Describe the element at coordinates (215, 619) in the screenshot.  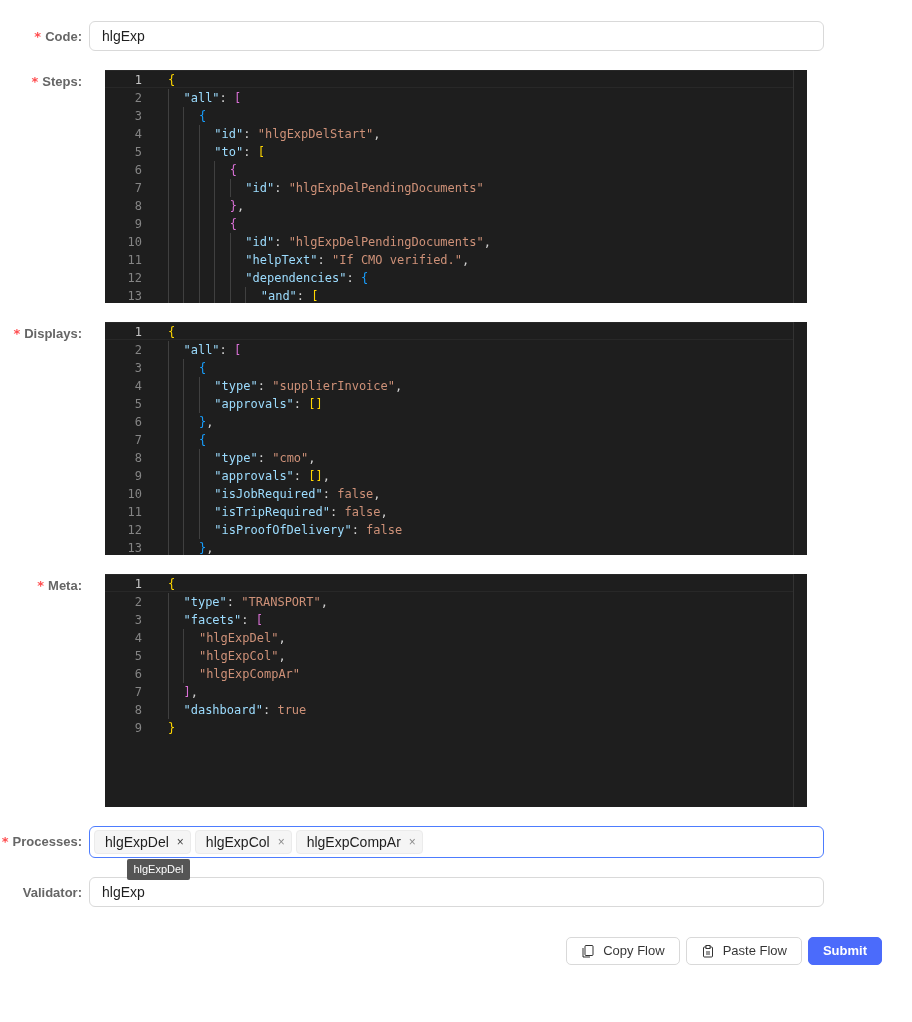
I see `code-line: "facets": [` at that location.